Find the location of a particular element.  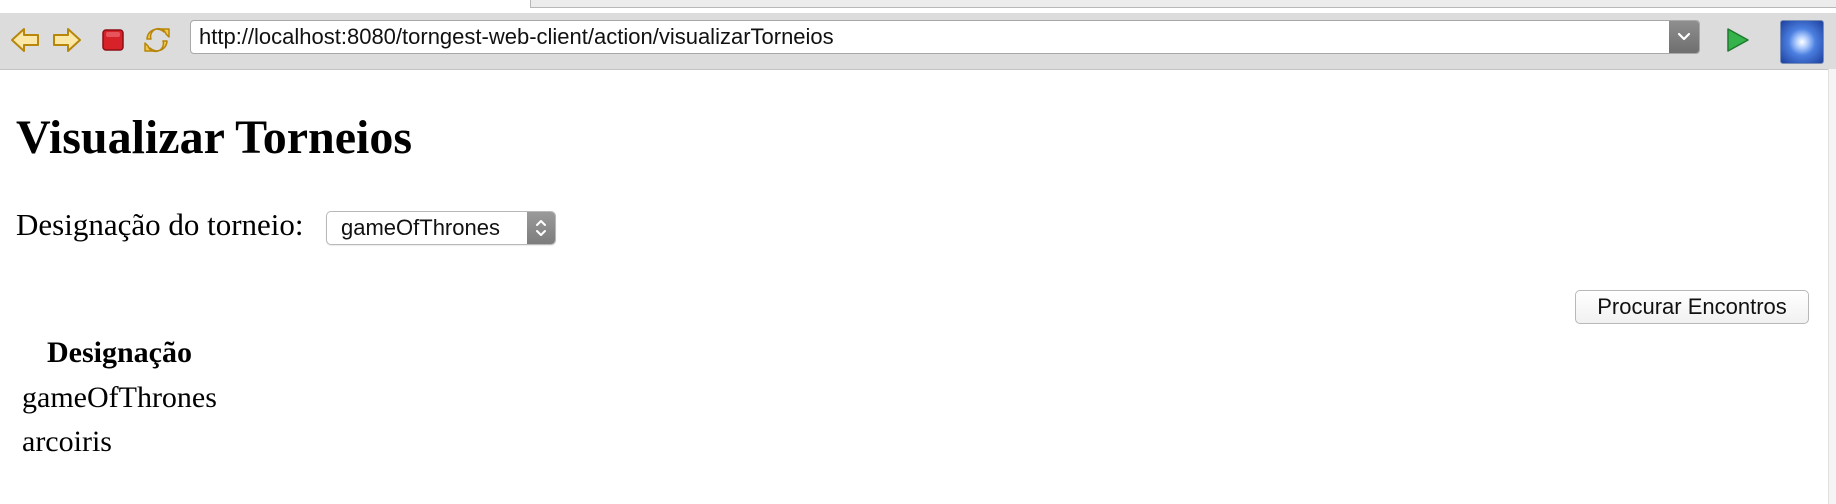

window-top-edge is located at coordinates (1183, 4).